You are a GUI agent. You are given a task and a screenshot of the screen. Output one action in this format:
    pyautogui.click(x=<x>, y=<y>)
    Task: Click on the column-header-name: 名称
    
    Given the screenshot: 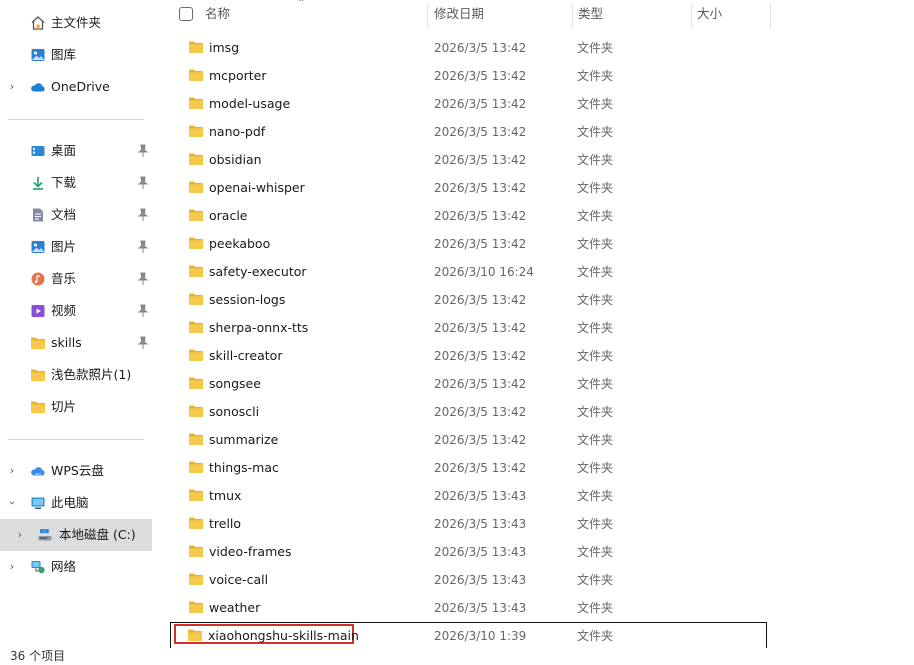 What is the action you would take?
    pyautogui.click(x=311, y=14)
    